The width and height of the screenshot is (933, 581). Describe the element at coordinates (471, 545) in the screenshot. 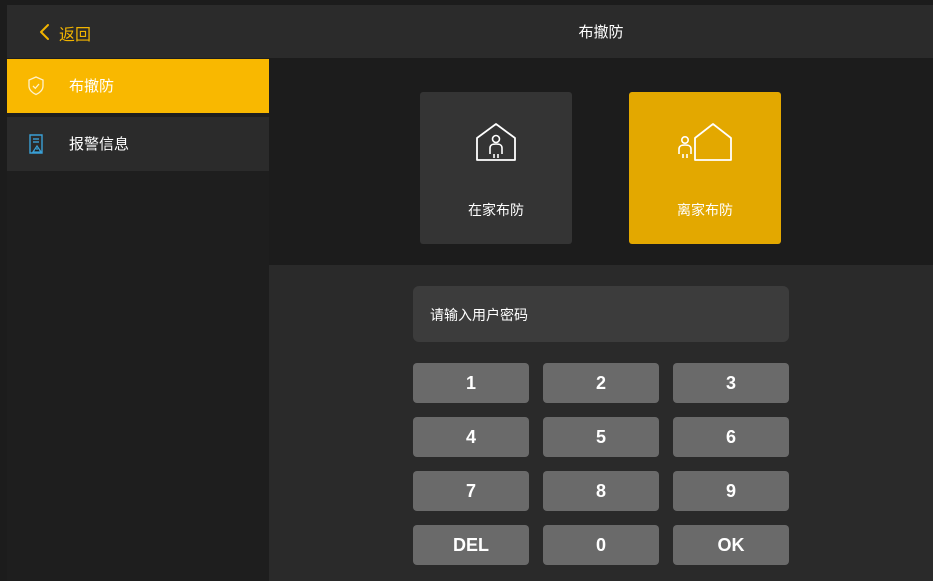

I see `delete-key: DEL` at that location.